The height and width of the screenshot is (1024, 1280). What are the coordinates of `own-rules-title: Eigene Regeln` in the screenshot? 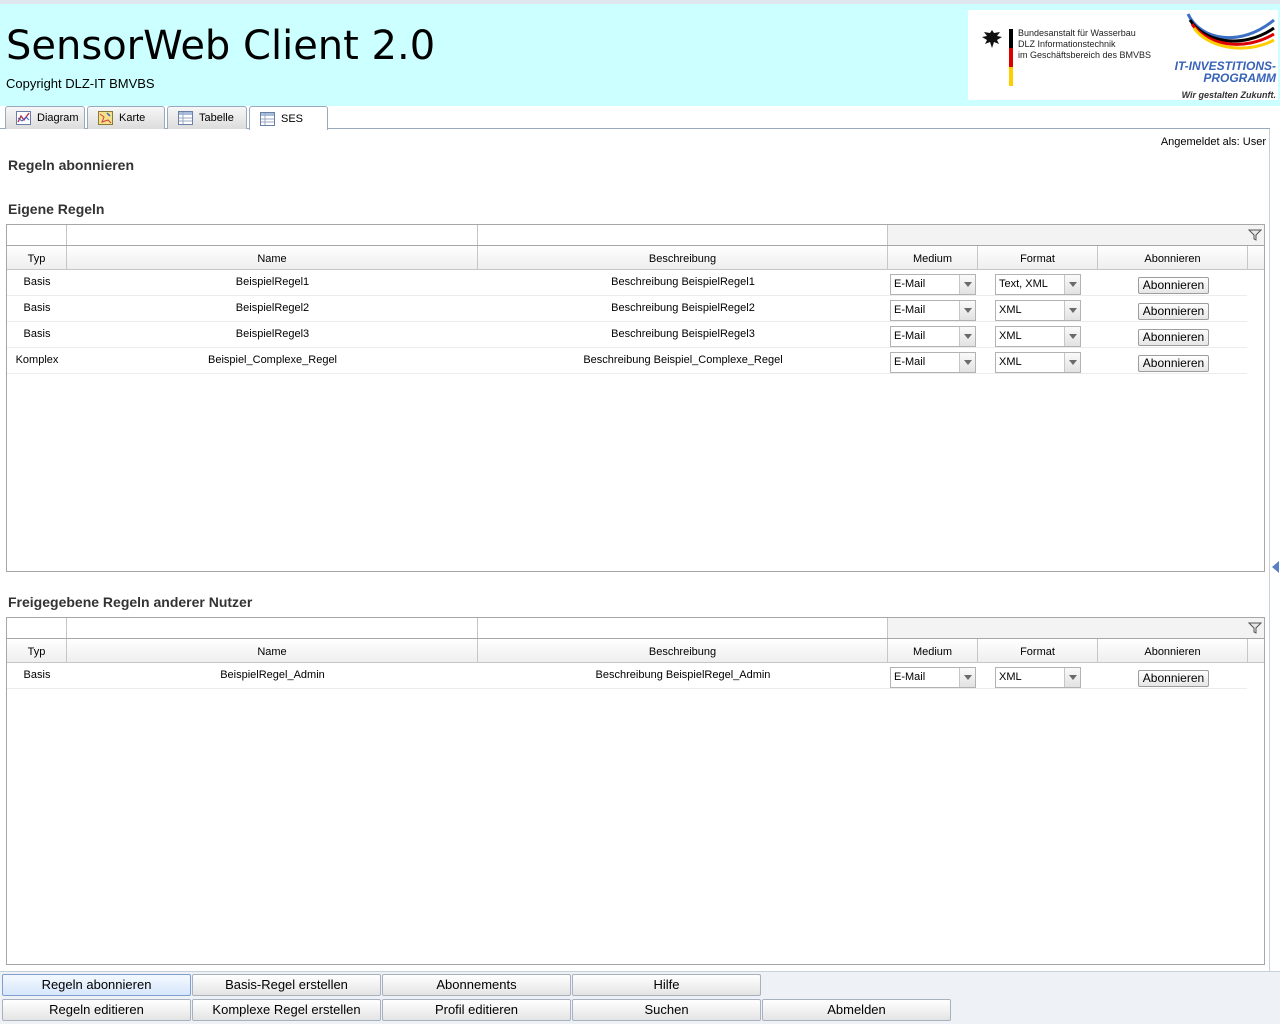 It's located at (56, 209).